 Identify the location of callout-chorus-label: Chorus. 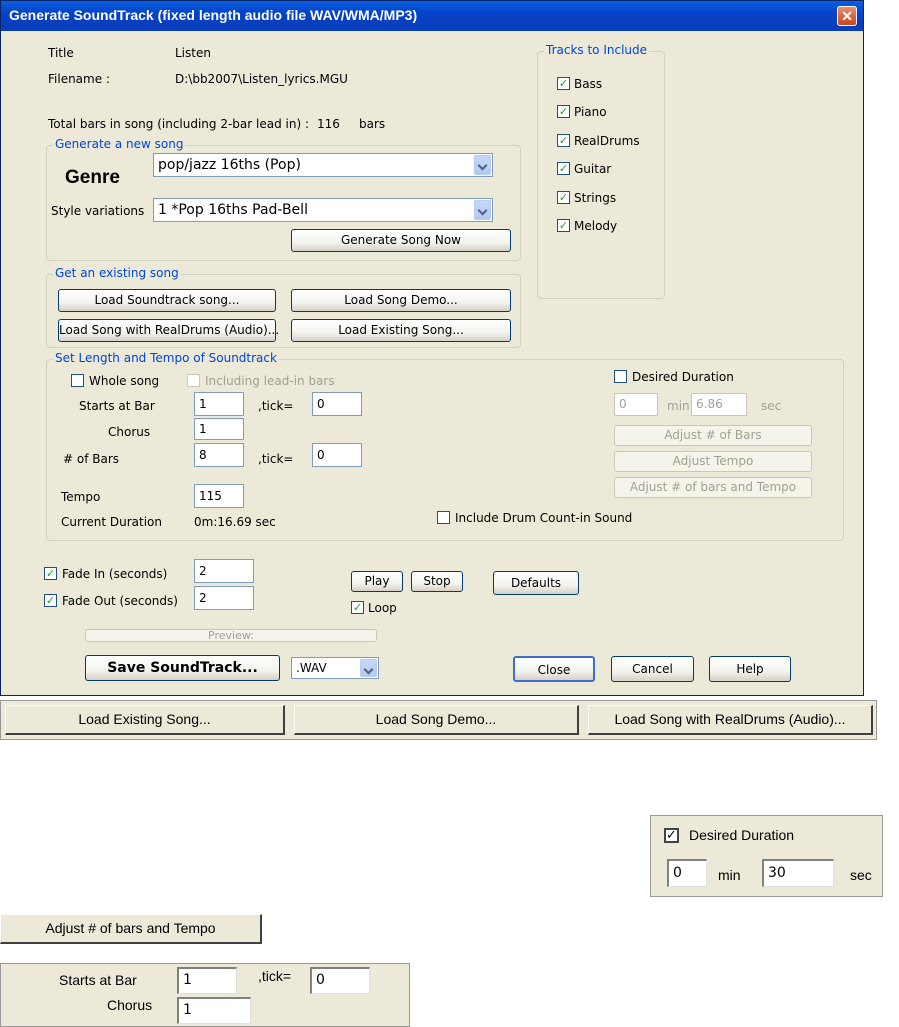
(130, 1005).